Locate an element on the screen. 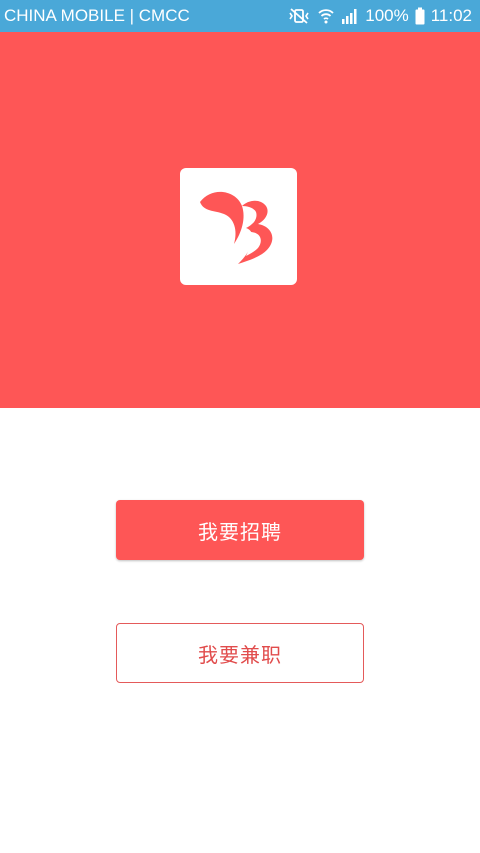 This screenshot has height=853, width=480. signal-icon is located at coordinates (350, 16).